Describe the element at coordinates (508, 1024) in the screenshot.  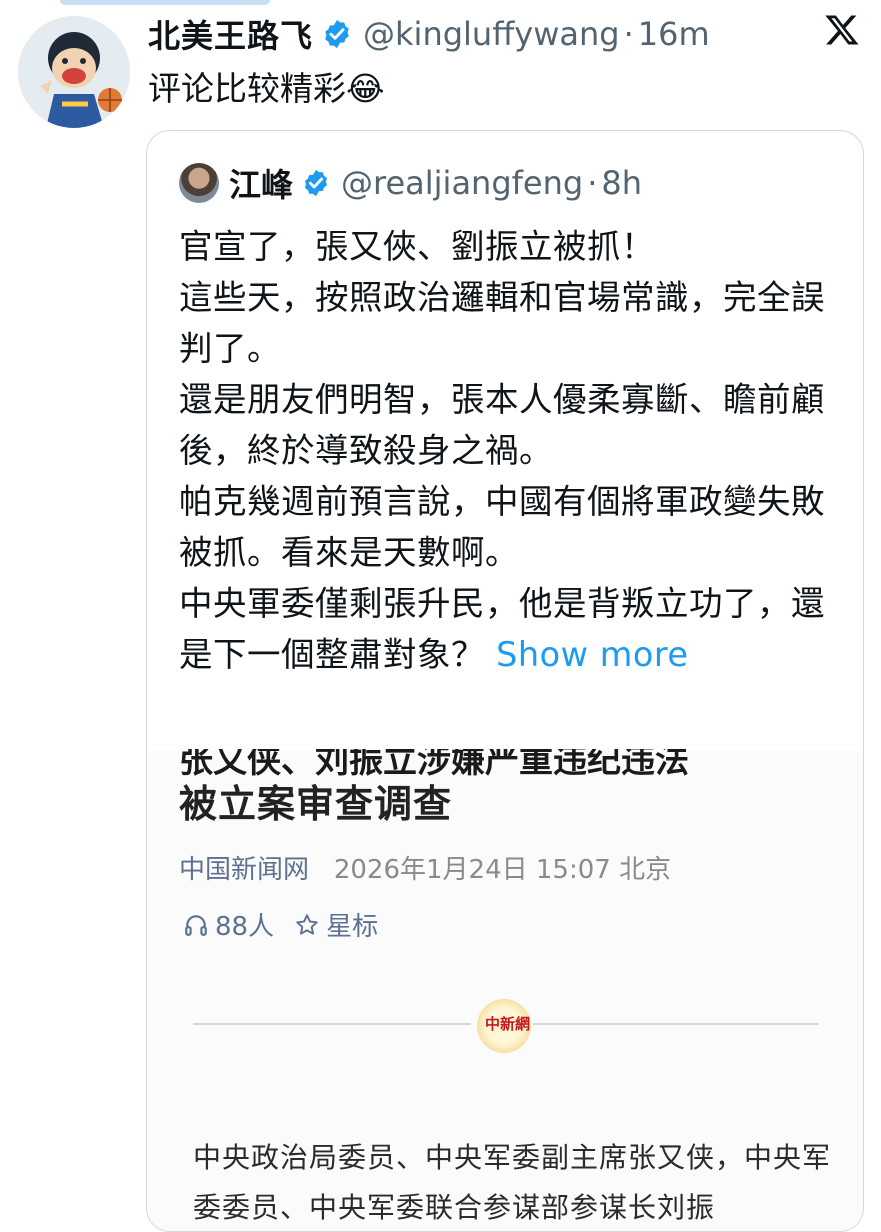
I see `chinanews-logo-text: 中新網` at that location.